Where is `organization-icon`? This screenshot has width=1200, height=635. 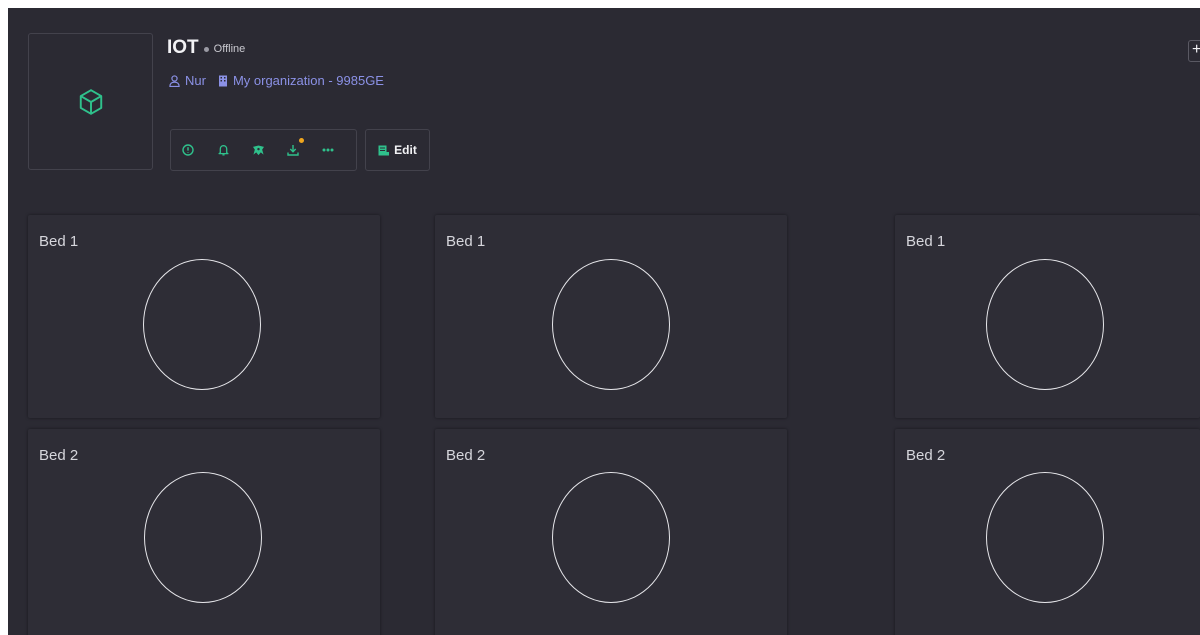 organization-icon is located at coordinates (222, 80).